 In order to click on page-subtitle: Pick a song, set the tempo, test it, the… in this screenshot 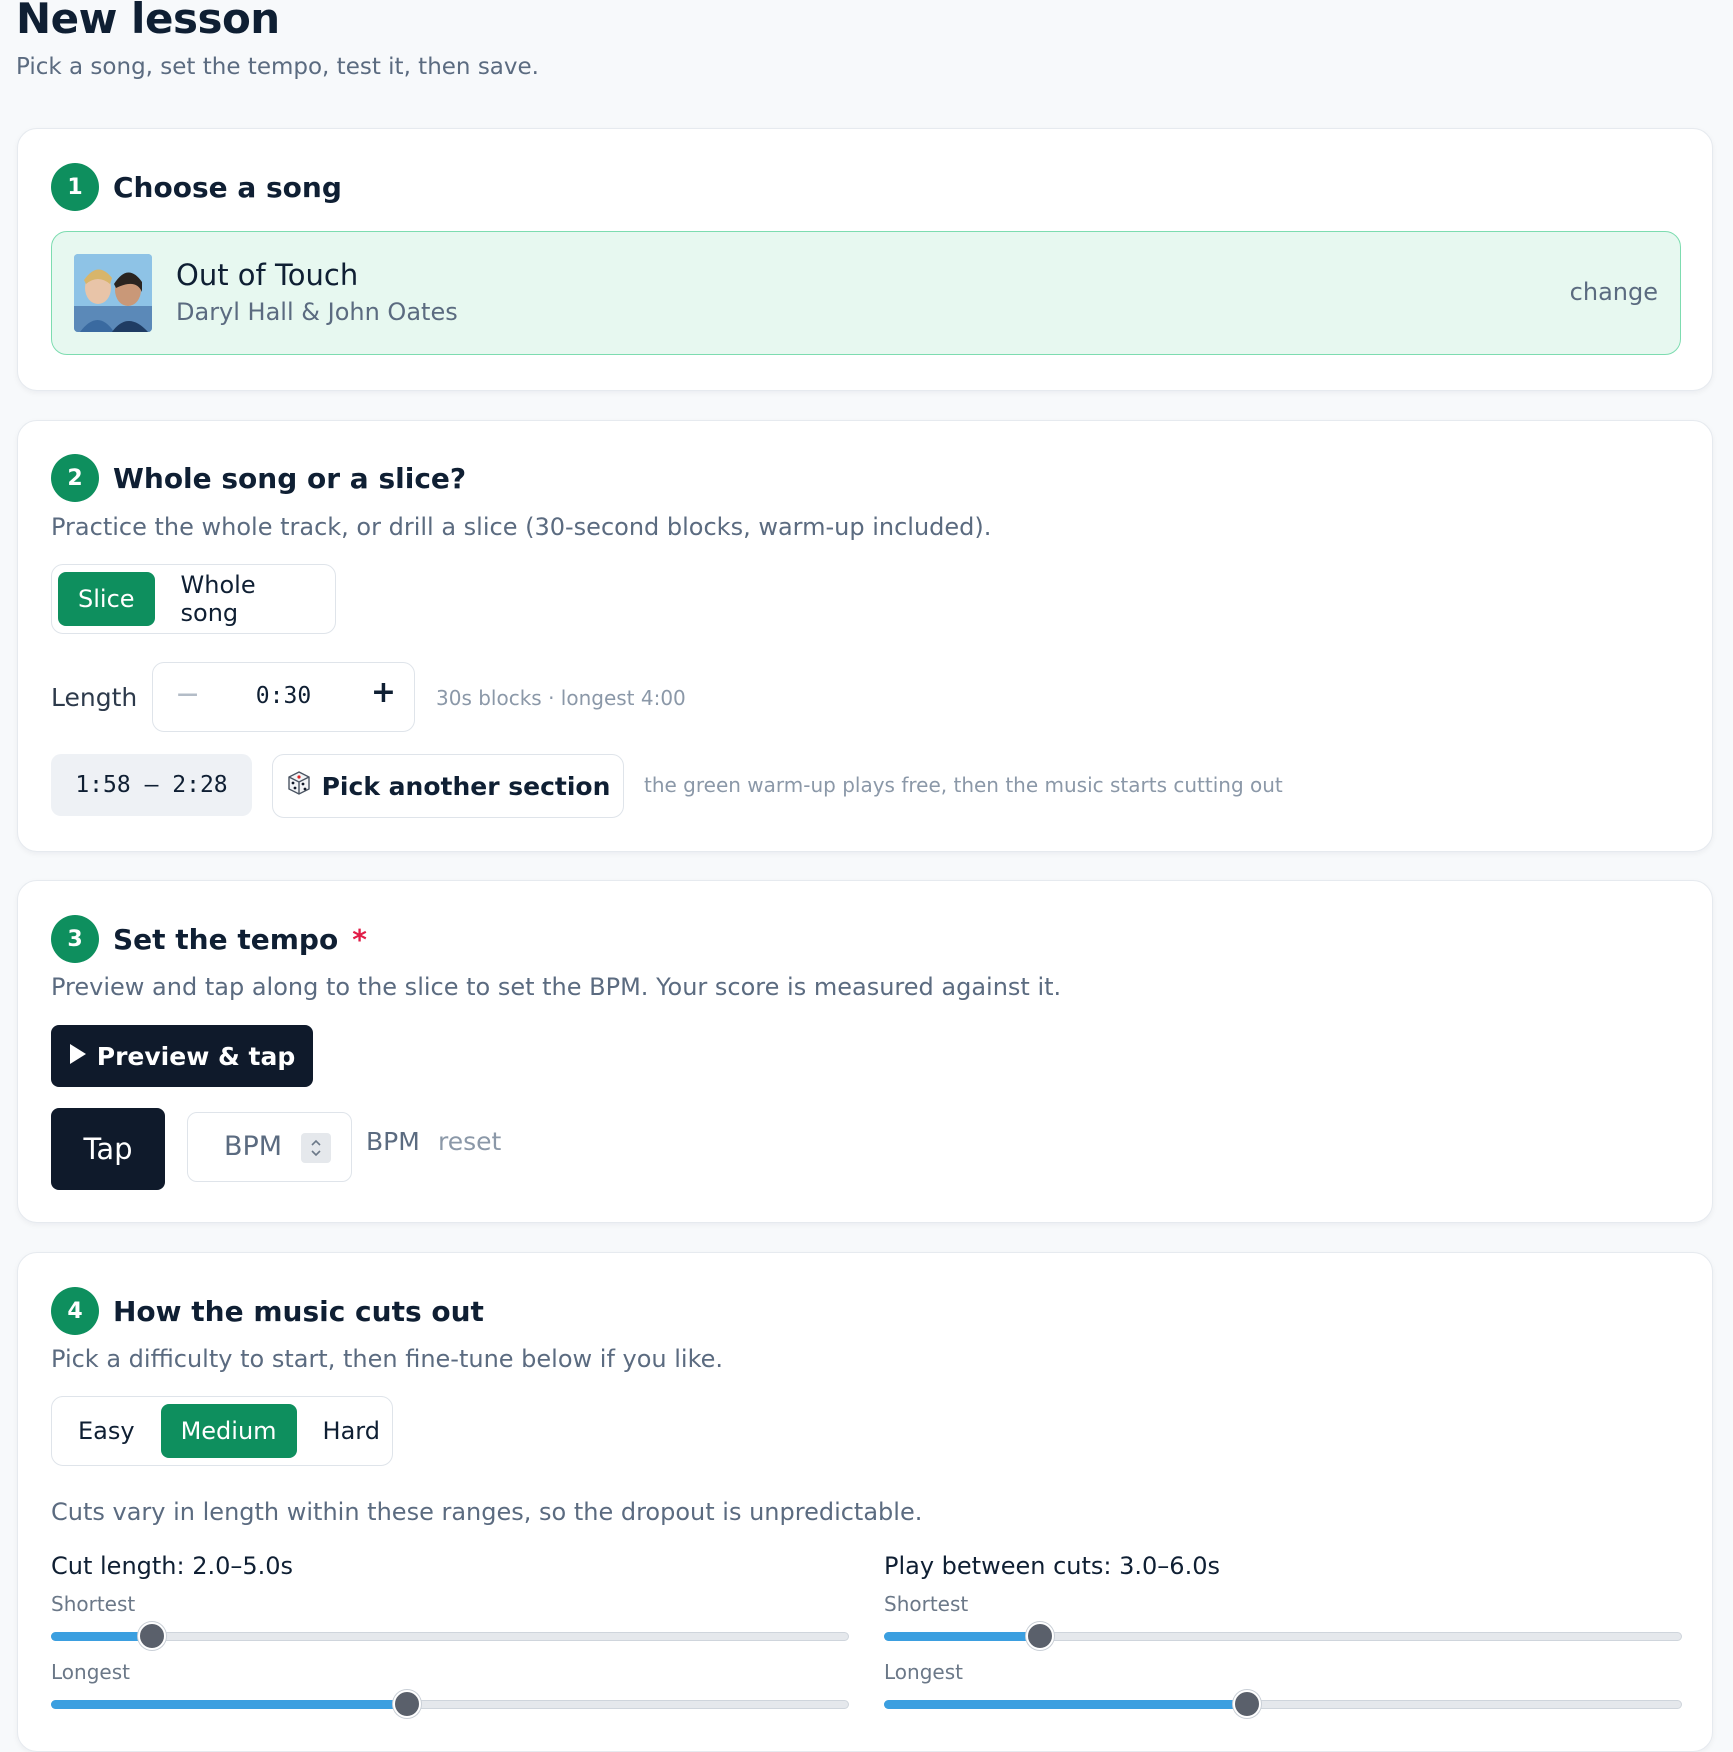, I will do `click(277, 67)`.